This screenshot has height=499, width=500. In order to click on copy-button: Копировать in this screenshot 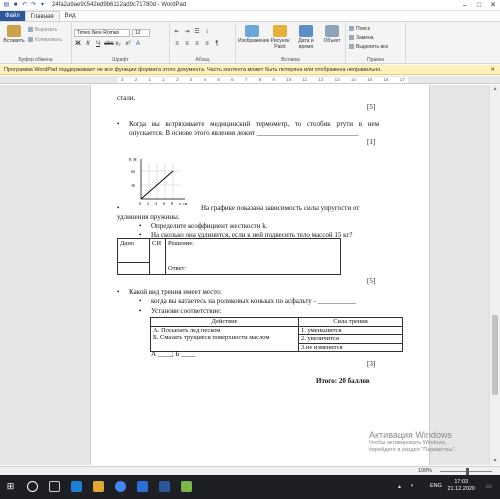, I will do `click(45, 40)`.